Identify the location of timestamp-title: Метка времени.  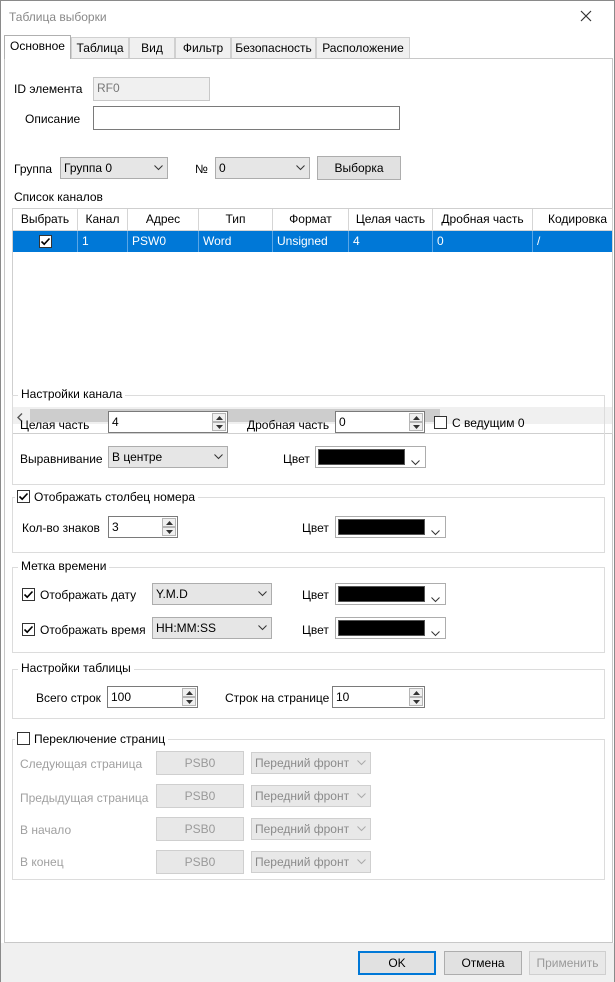
(64, 566).